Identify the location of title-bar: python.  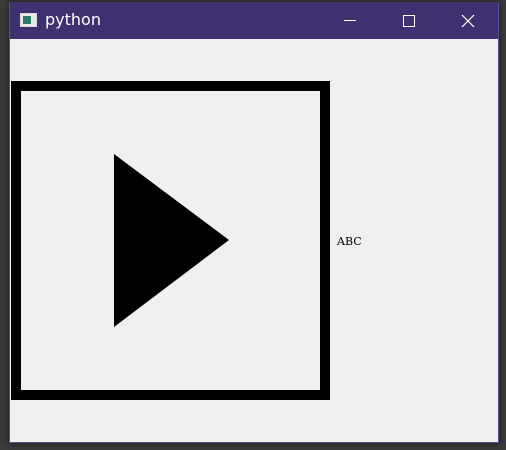
(254, 20).